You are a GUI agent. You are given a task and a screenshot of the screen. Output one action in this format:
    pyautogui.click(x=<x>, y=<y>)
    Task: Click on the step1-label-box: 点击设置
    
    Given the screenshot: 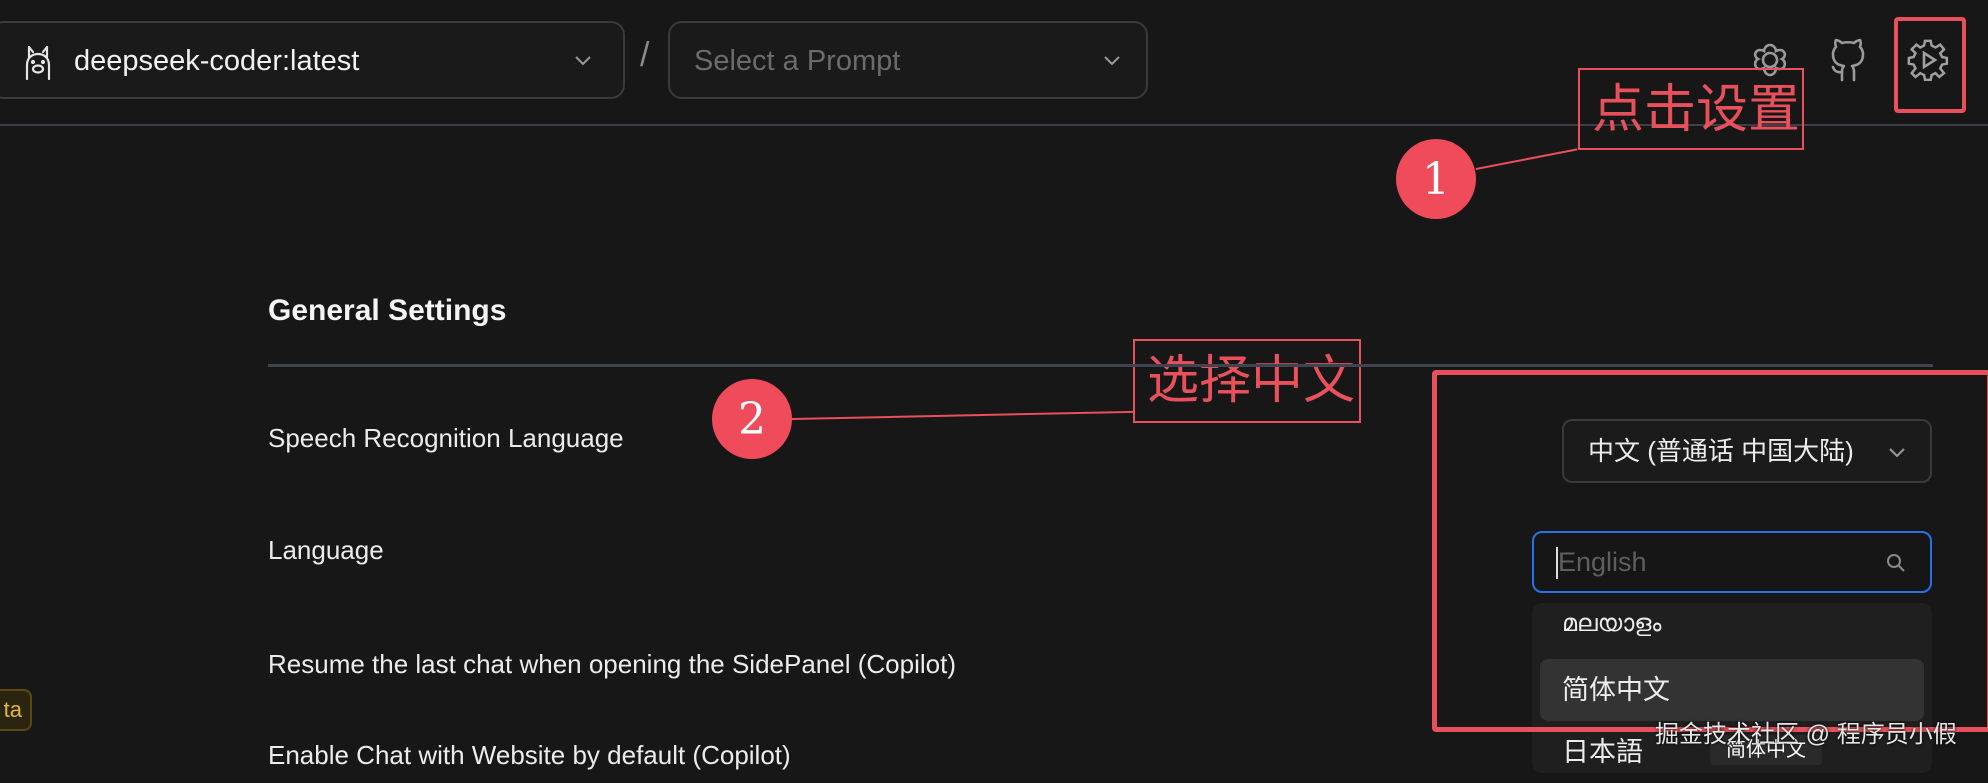 What is the action you would take?
    pyautogui.click(x=1691, y=109)
    